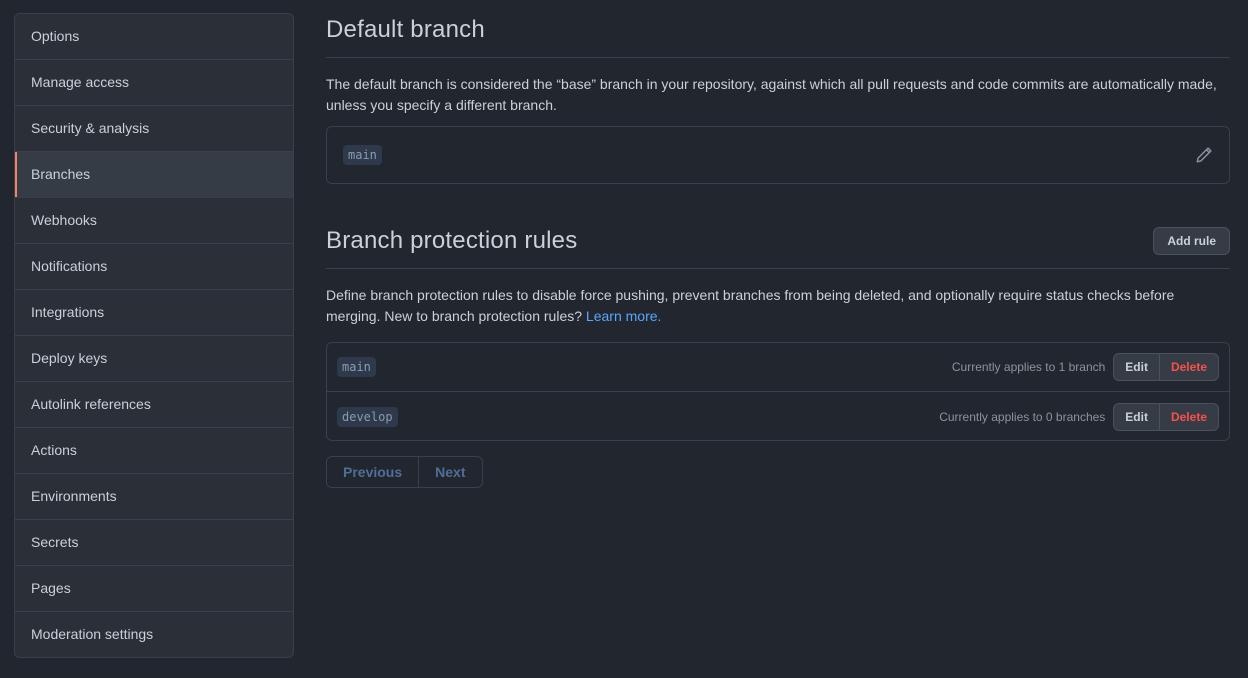 Image resolution: width=1248 pixels, height=678 pixels. Describe the element at coordinates (154, 405) in the screenshot. I see `sidebar-item-autolink-references: Autolink references` at that location.